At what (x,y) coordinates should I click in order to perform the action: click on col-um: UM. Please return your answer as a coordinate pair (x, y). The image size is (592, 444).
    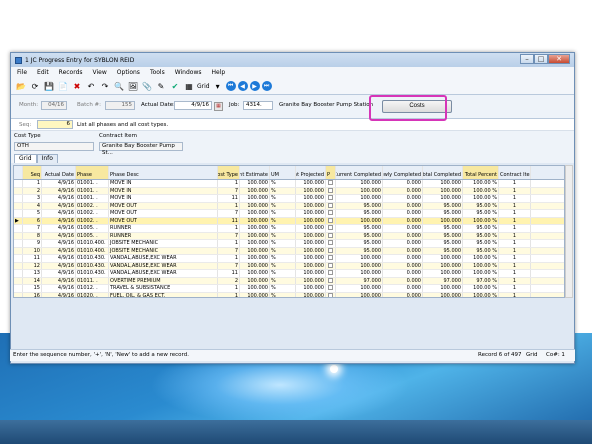
    Looking at the image, I should click on (283, 172).